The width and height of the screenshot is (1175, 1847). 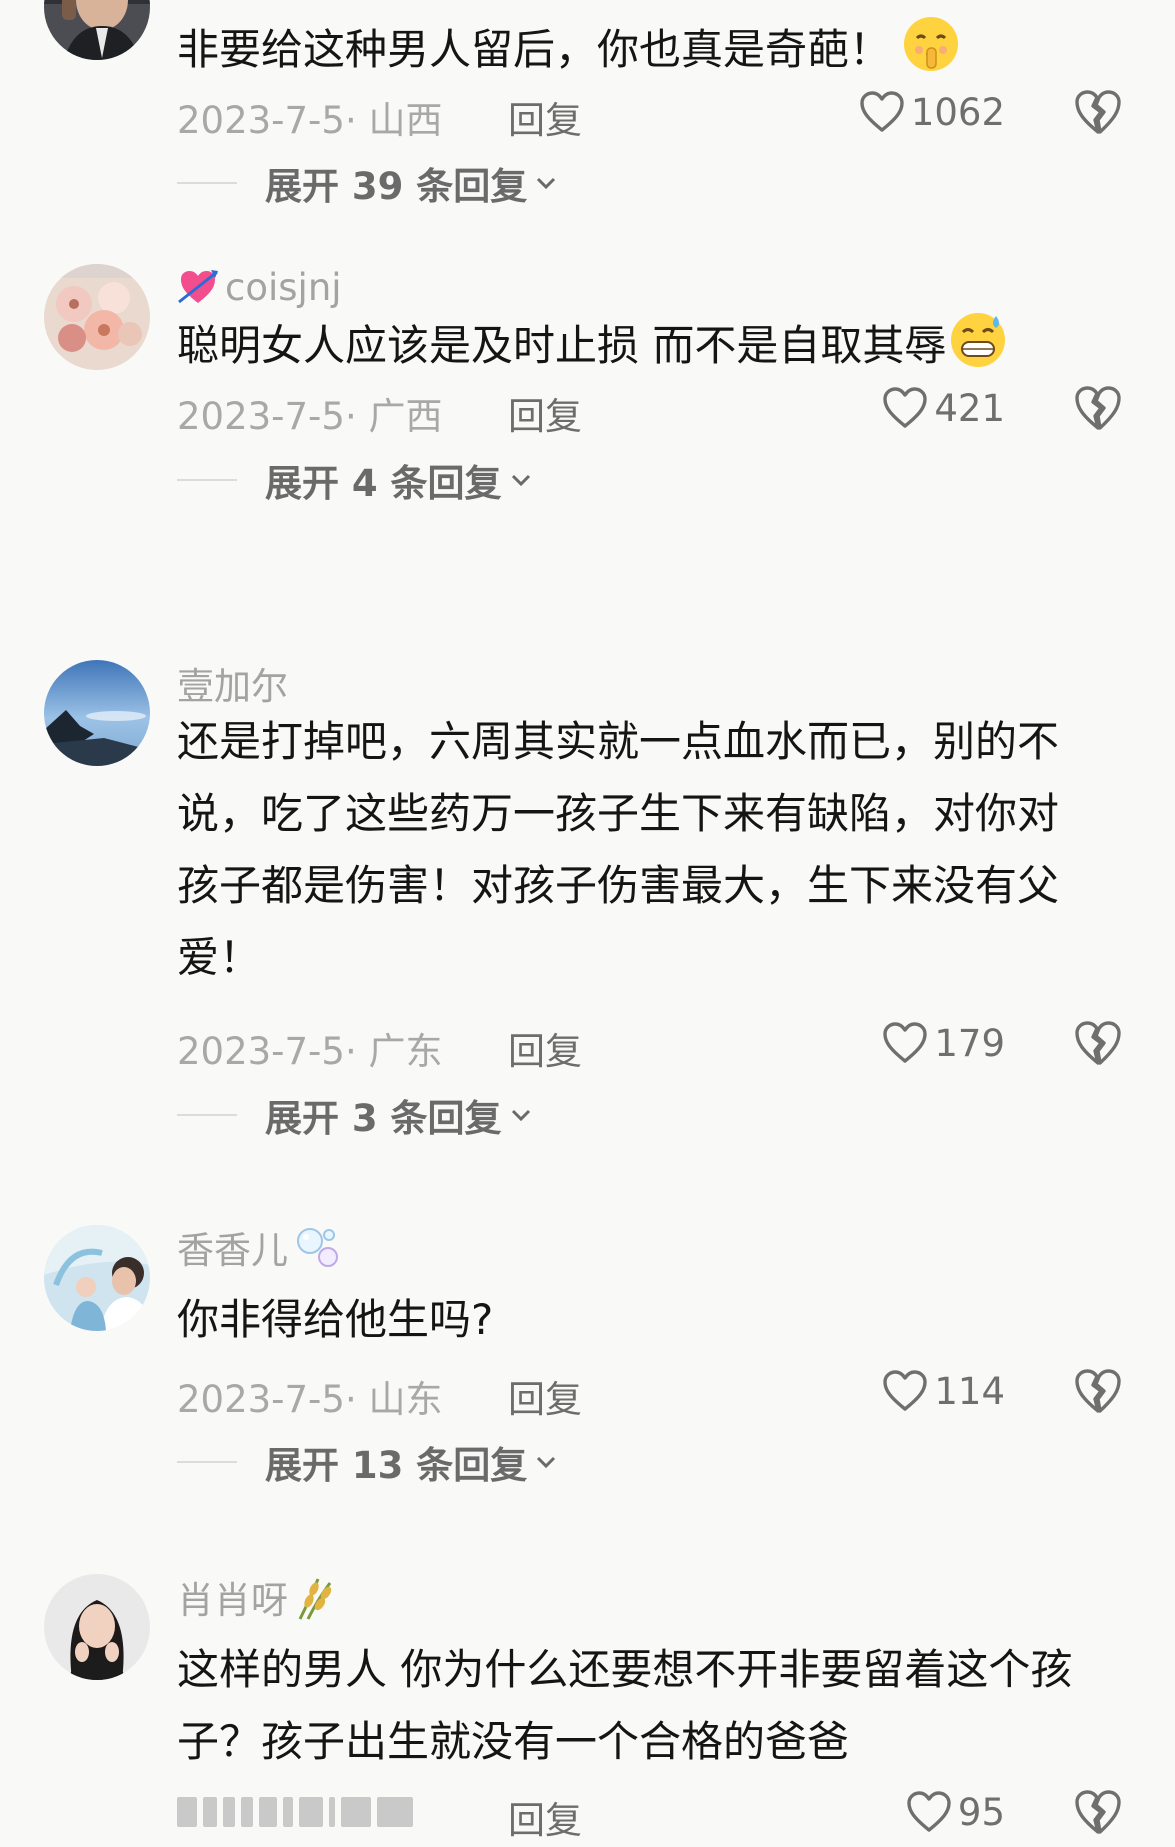 I want to click on username: 壹加尔, so click(x=232, y=683).